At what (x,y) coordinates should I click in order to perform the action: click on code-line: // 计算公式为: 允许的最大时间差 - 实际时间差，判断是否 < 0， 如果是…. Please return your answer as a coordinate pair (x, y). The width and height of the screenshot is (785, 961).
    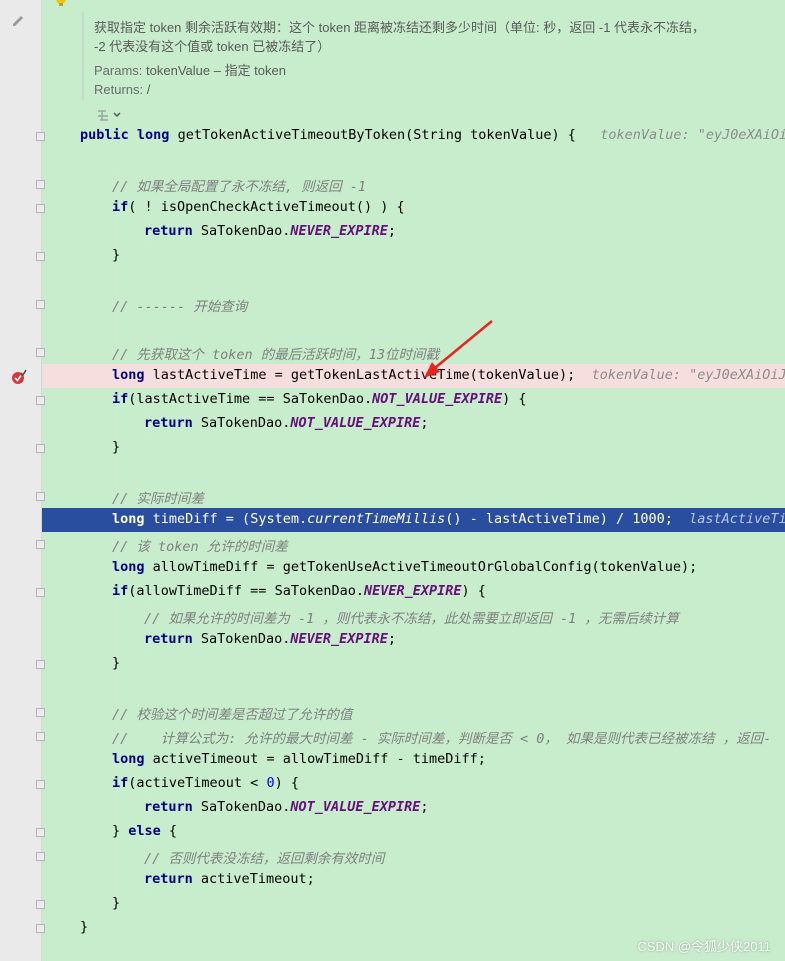
    Looking at the image, I should click on (413, 736).